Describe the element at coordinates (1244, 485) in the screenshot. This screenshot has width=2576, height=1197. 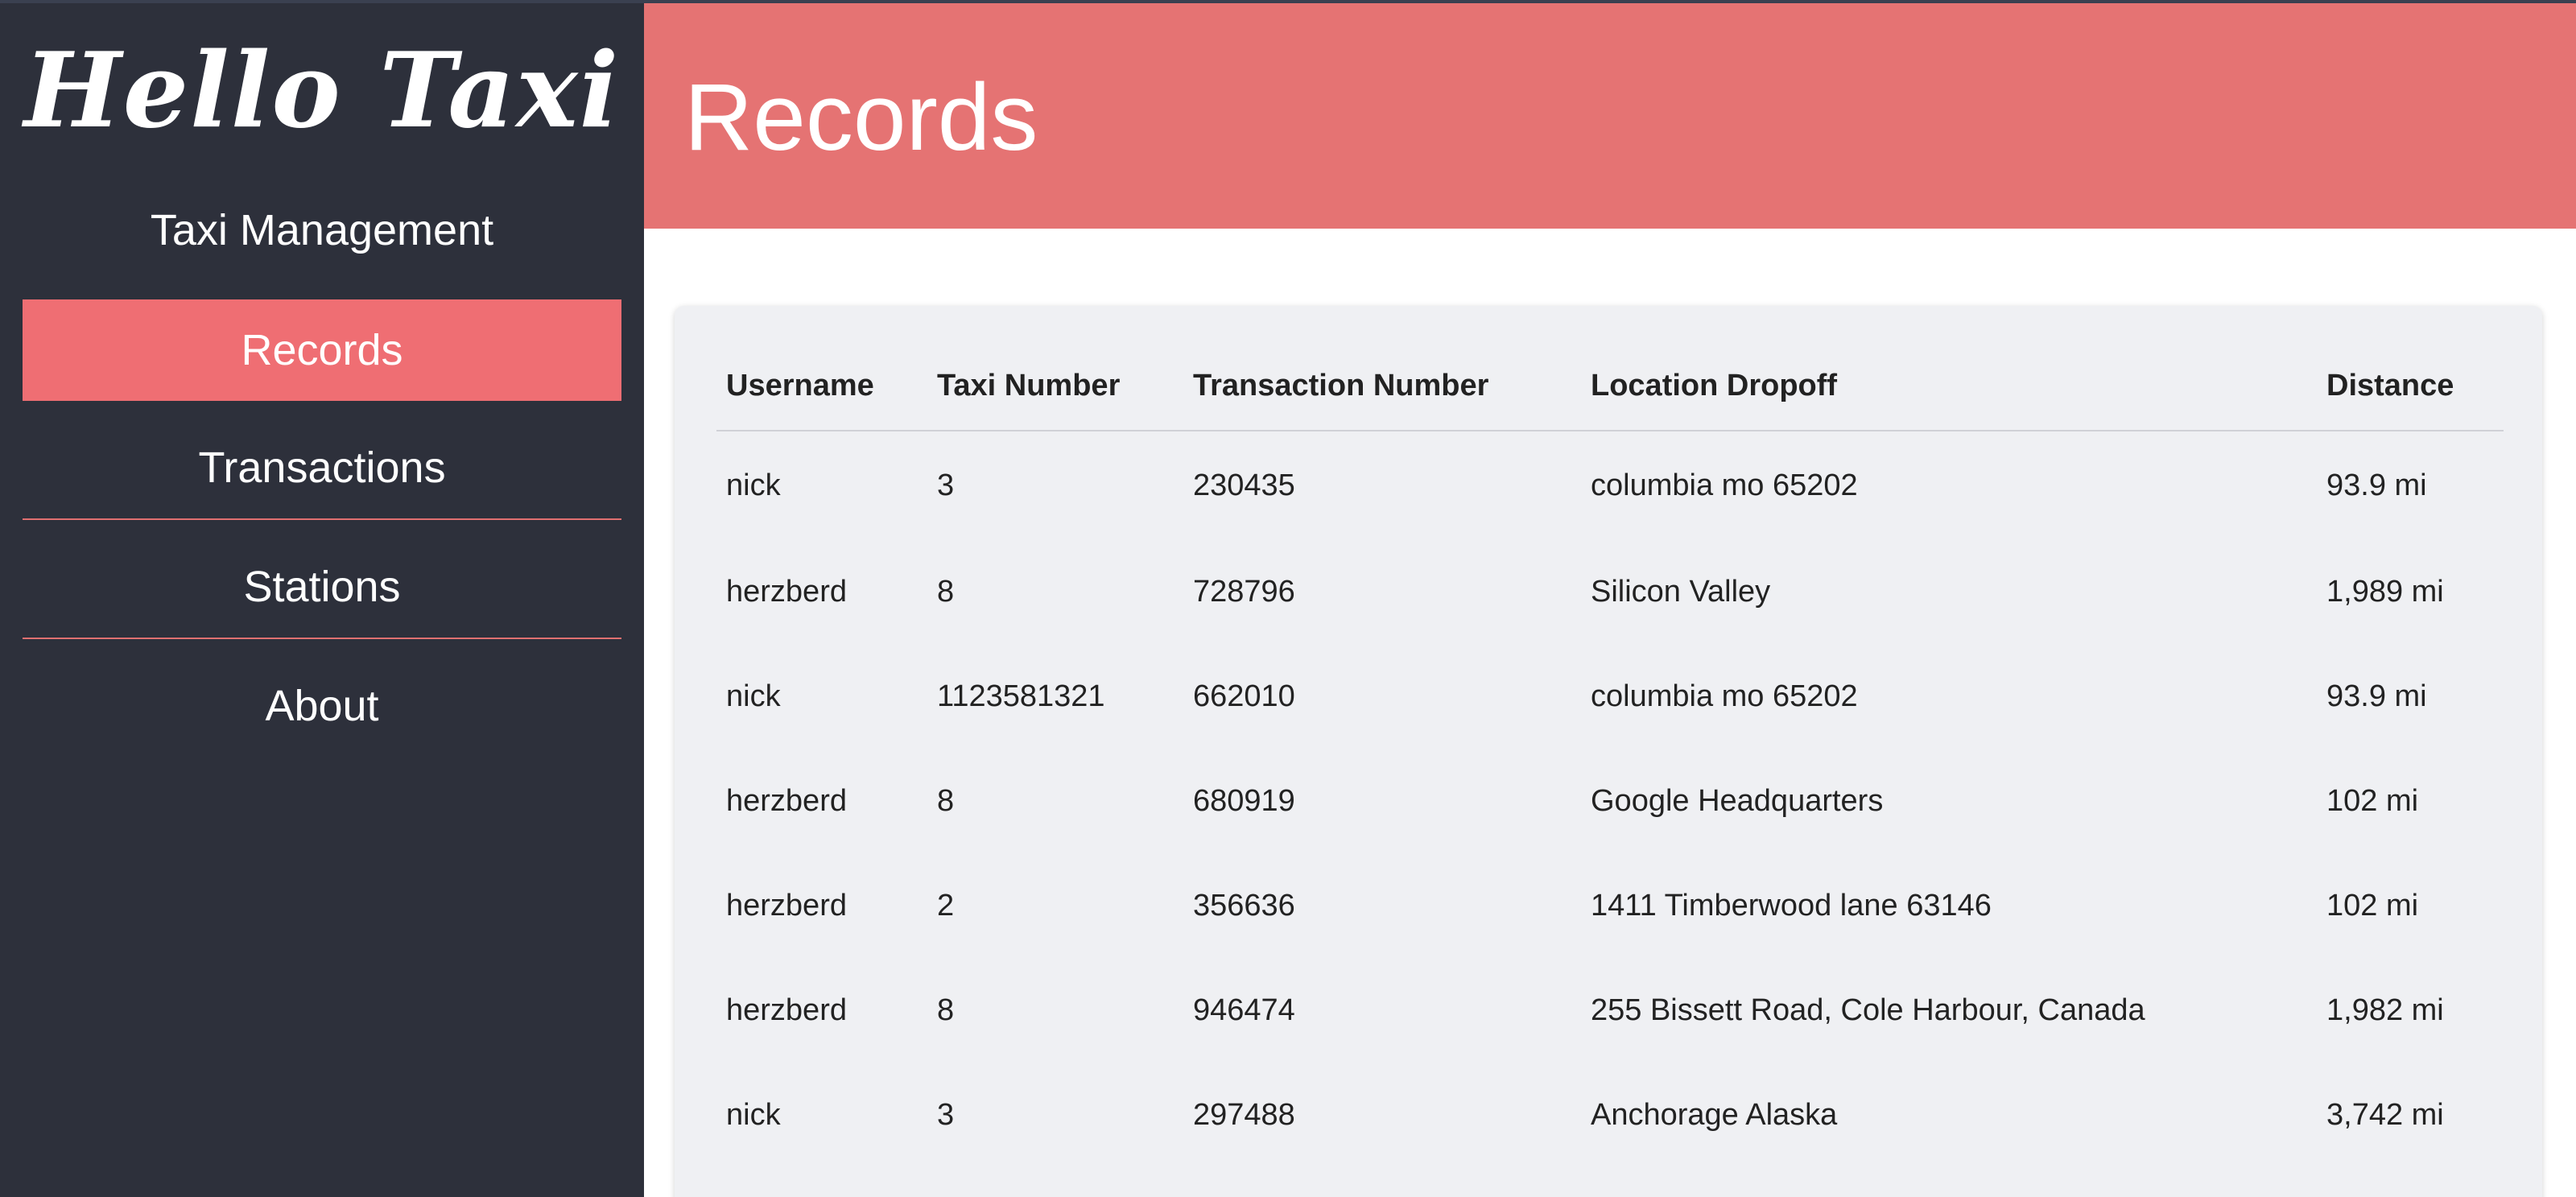
I see `cell-transaction-number: 230435` at that location.